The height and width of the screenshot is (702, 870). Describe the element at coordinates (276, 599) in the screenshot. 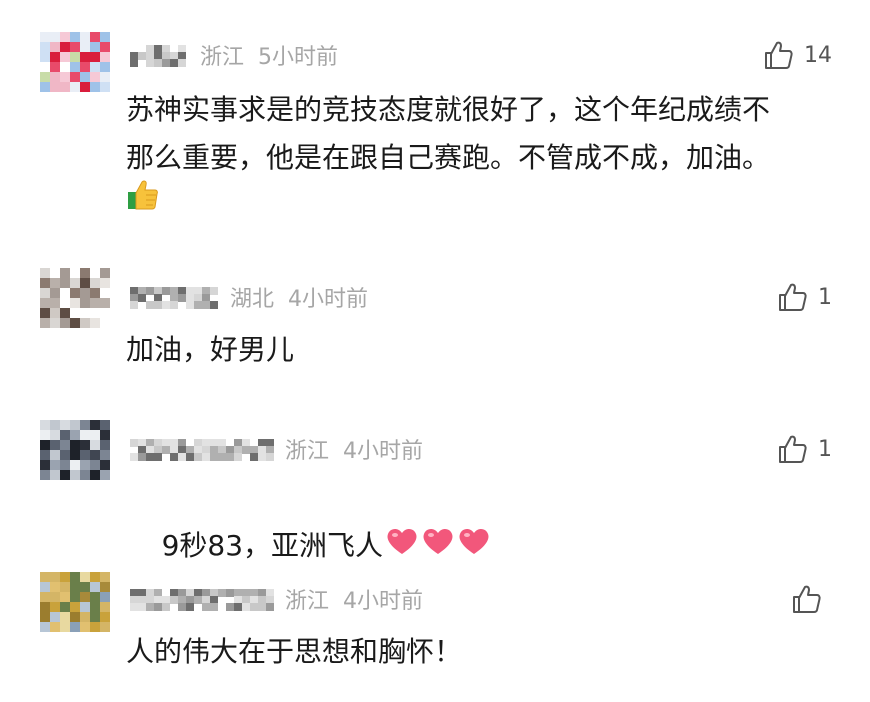

I see `comment-meta: 浙江 4小时前` at that location.